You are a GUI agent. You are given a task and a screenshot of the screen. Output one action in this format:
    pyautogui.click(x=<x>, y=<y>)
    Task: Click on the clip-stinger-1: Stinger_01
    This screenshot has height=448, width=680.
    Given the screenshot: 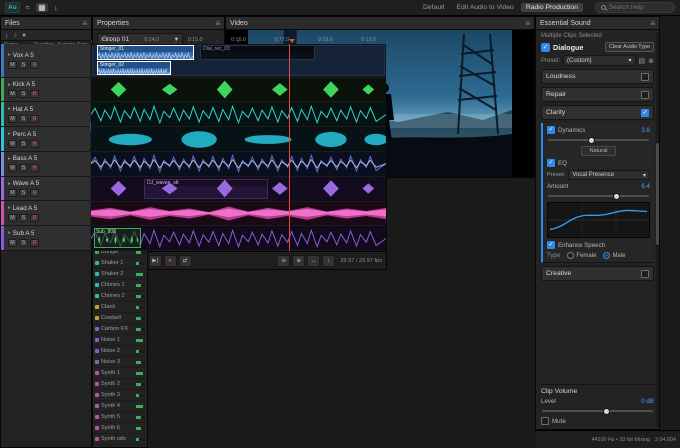 What is the action you would take?
    pyautogui.click(x=145, y=52)
    